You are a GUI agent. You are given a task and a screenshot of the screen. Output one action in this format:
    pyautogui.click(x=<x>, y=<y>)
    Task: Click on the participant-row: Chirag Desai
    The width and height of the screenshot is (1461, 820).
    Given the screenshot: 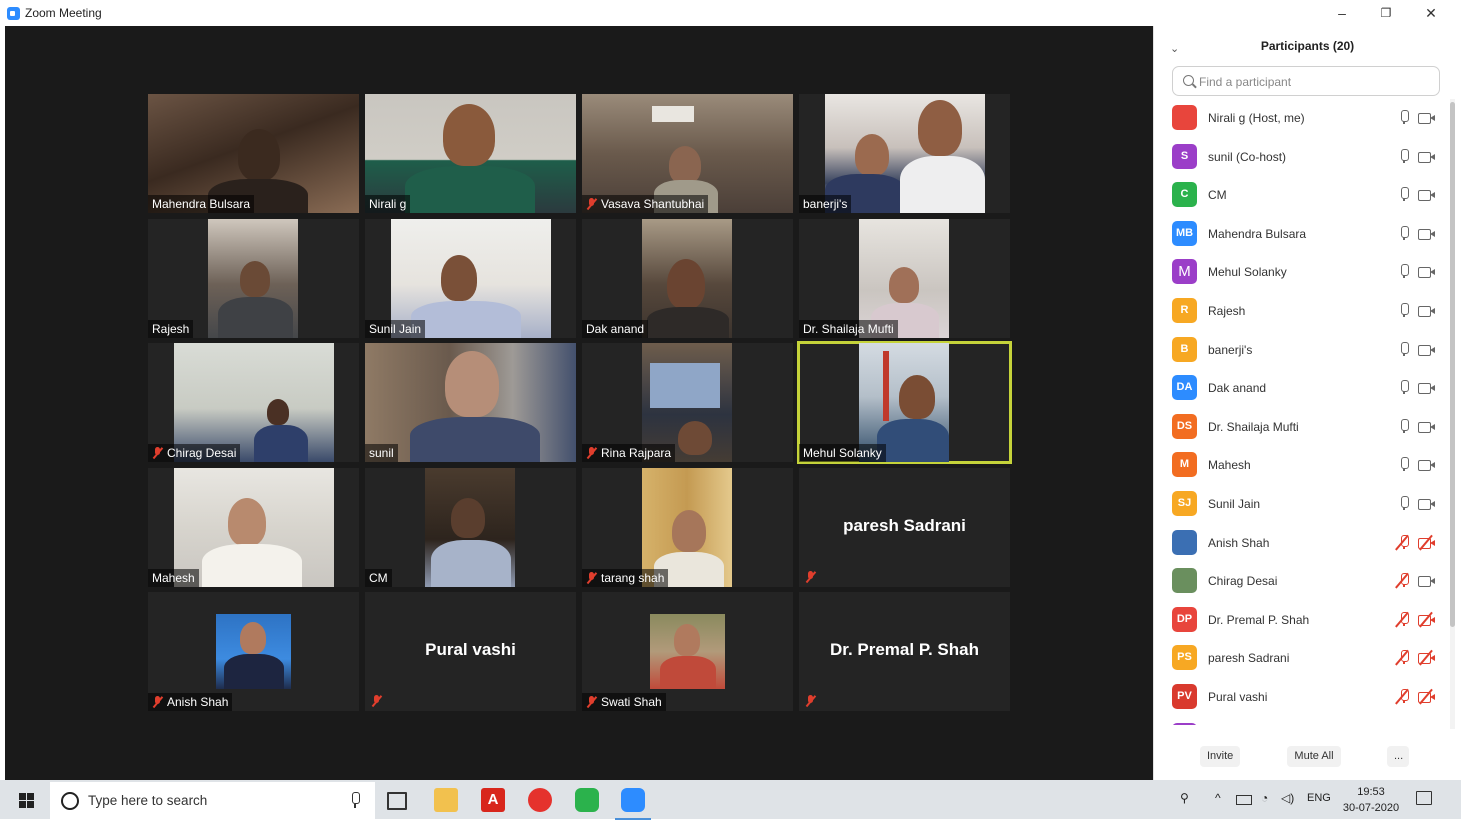 What is the action you would take?
    pyautogui.click(x=1299, y=581)
    